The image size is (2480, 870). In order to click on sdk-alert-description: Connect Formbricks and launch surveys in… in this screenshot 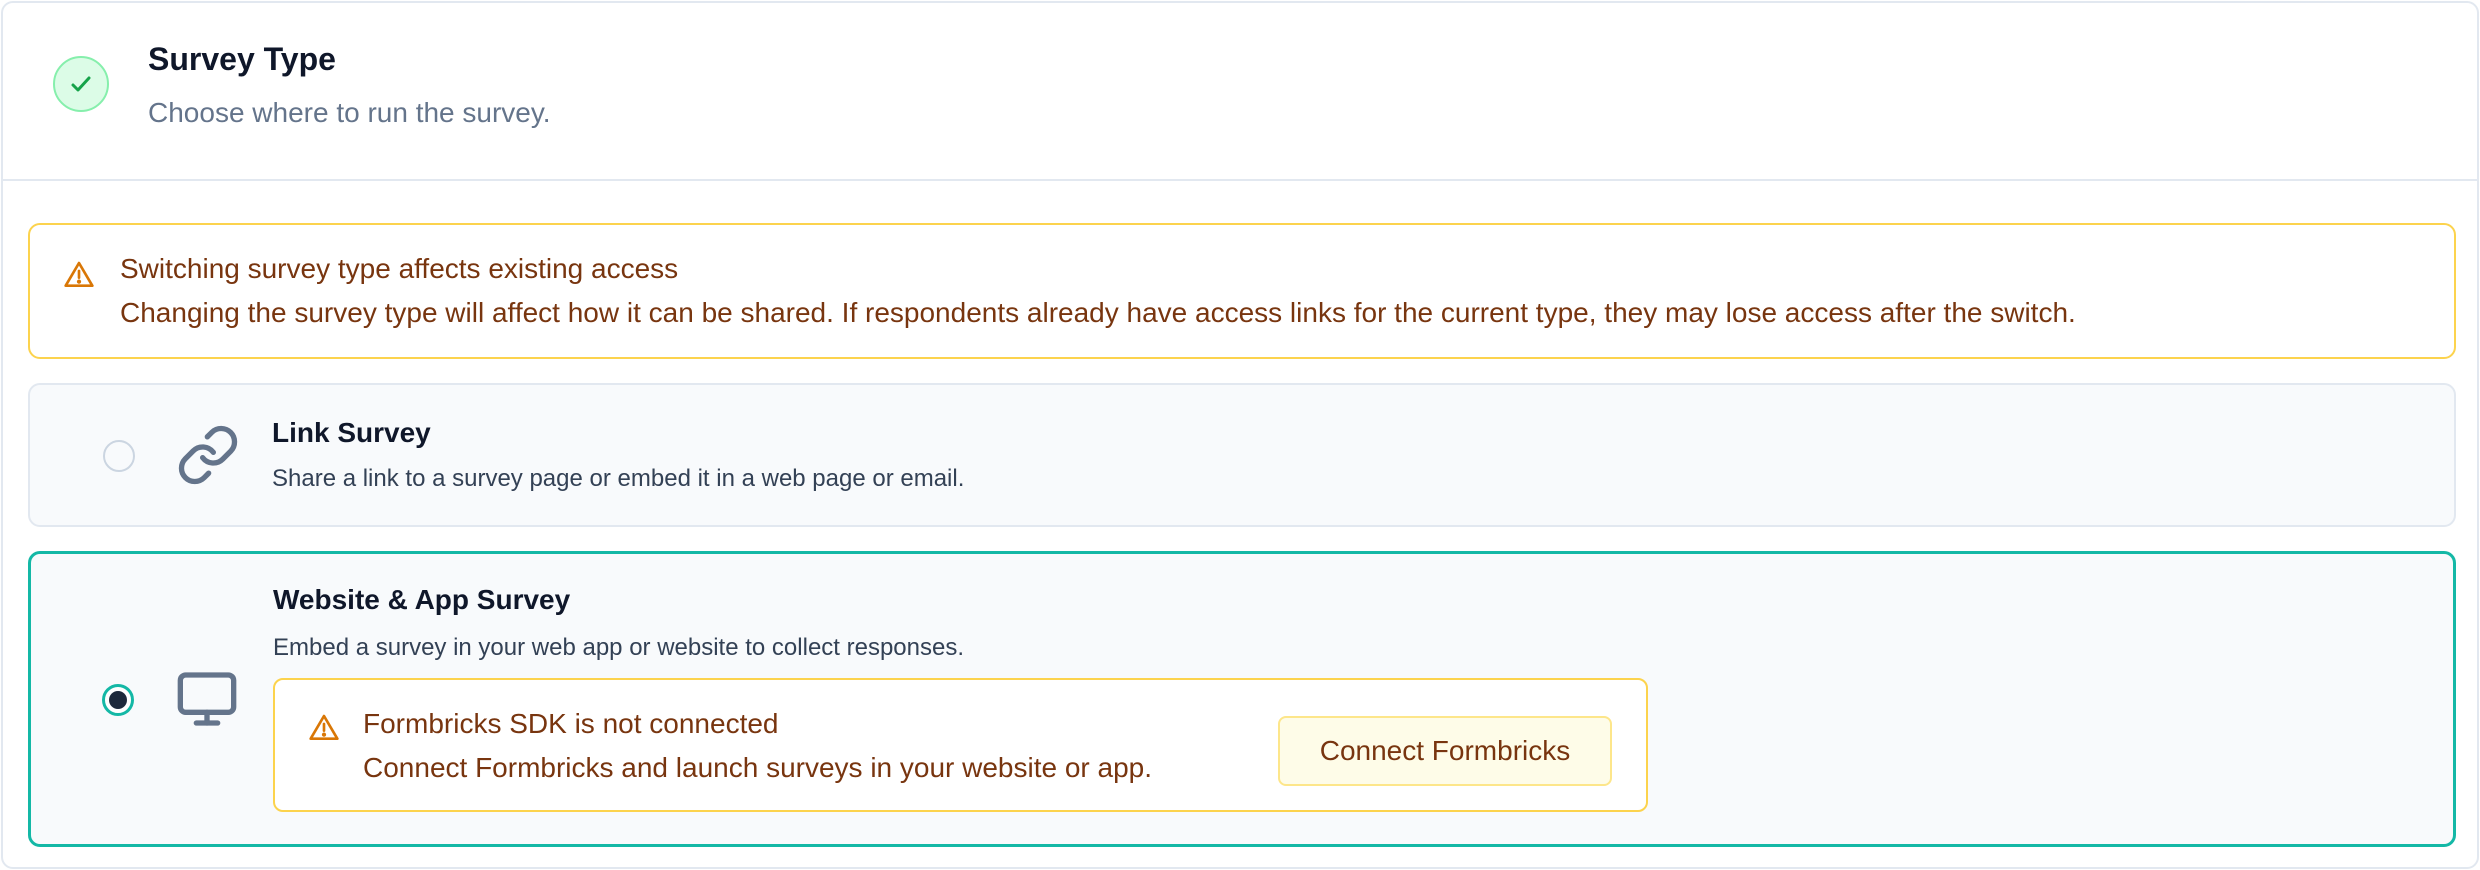, I will do `click(758, 767)`.